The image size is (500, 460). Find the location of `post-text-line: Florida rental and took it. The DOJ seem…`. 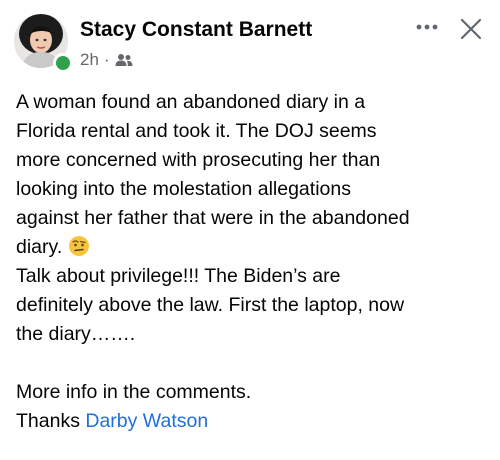

post-text-line: Florida rental and took it. The DOJ seem… is located at coordinates (196, 131).